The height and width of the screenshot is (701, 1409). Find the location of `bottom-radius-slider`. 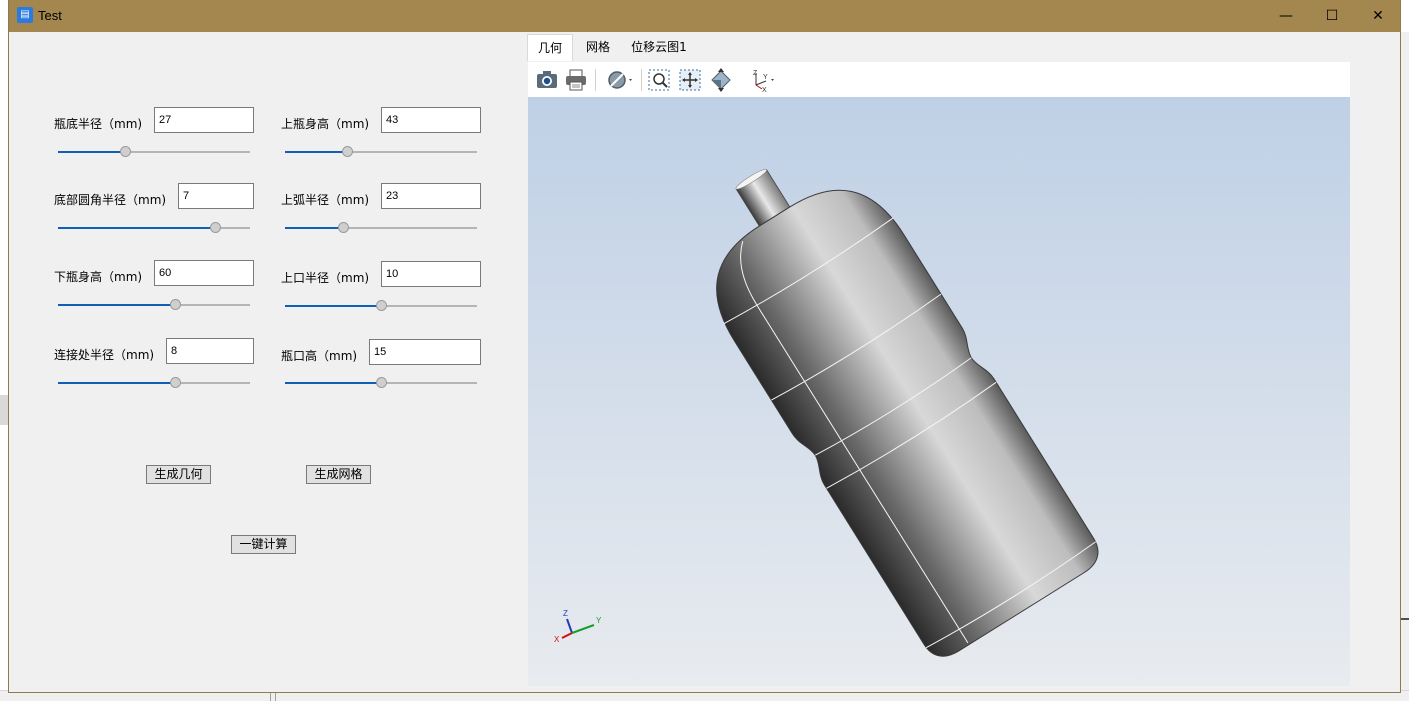

bottom-radius-slider is located at coordinates (154, 152).